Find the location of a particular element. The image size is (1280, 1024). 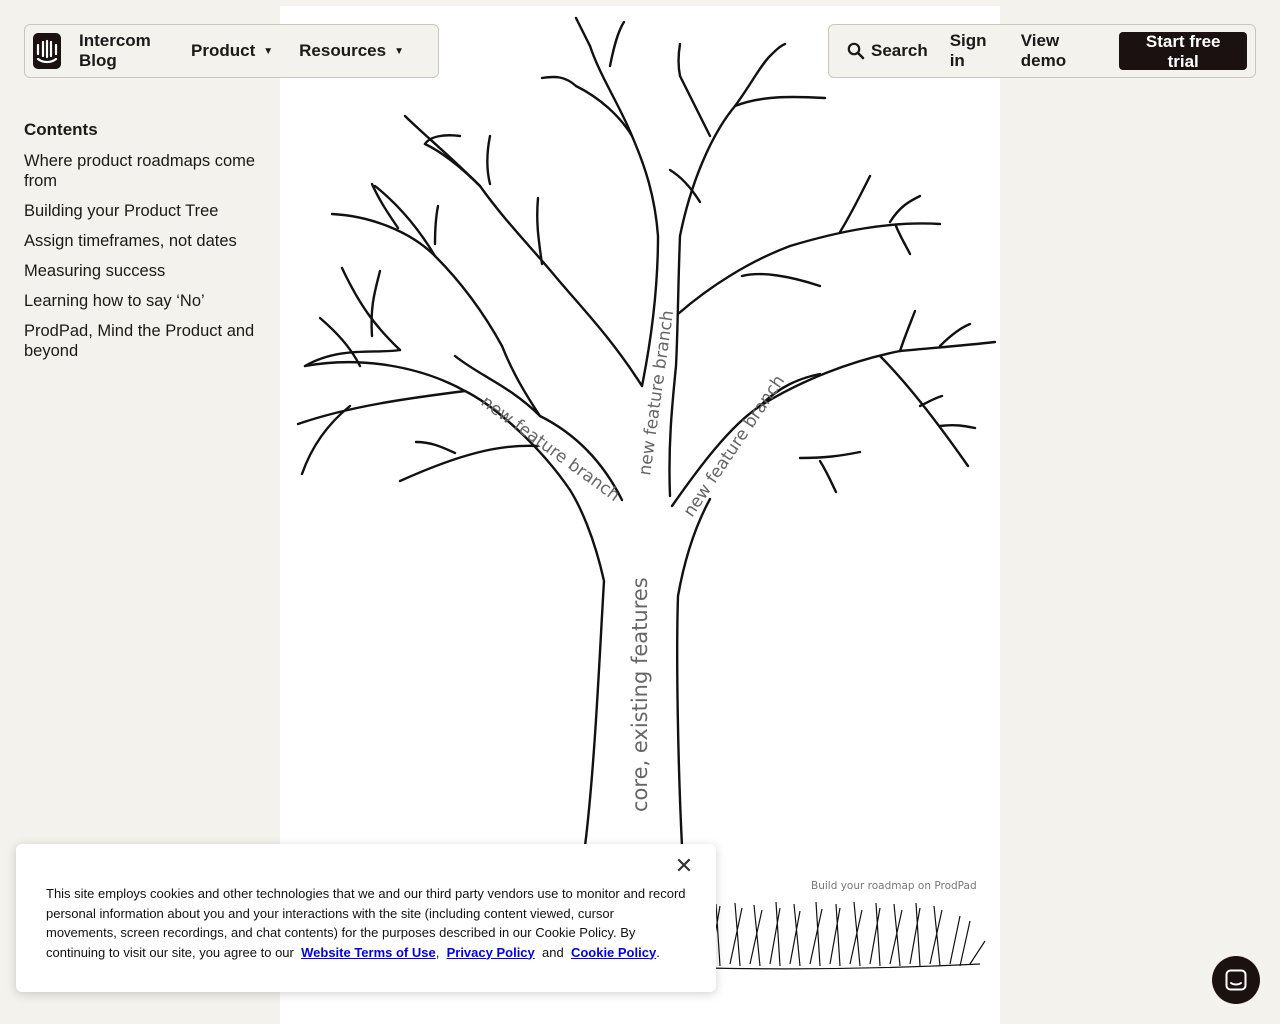

close-icon: ✕ is located at coordinates (684, 866).